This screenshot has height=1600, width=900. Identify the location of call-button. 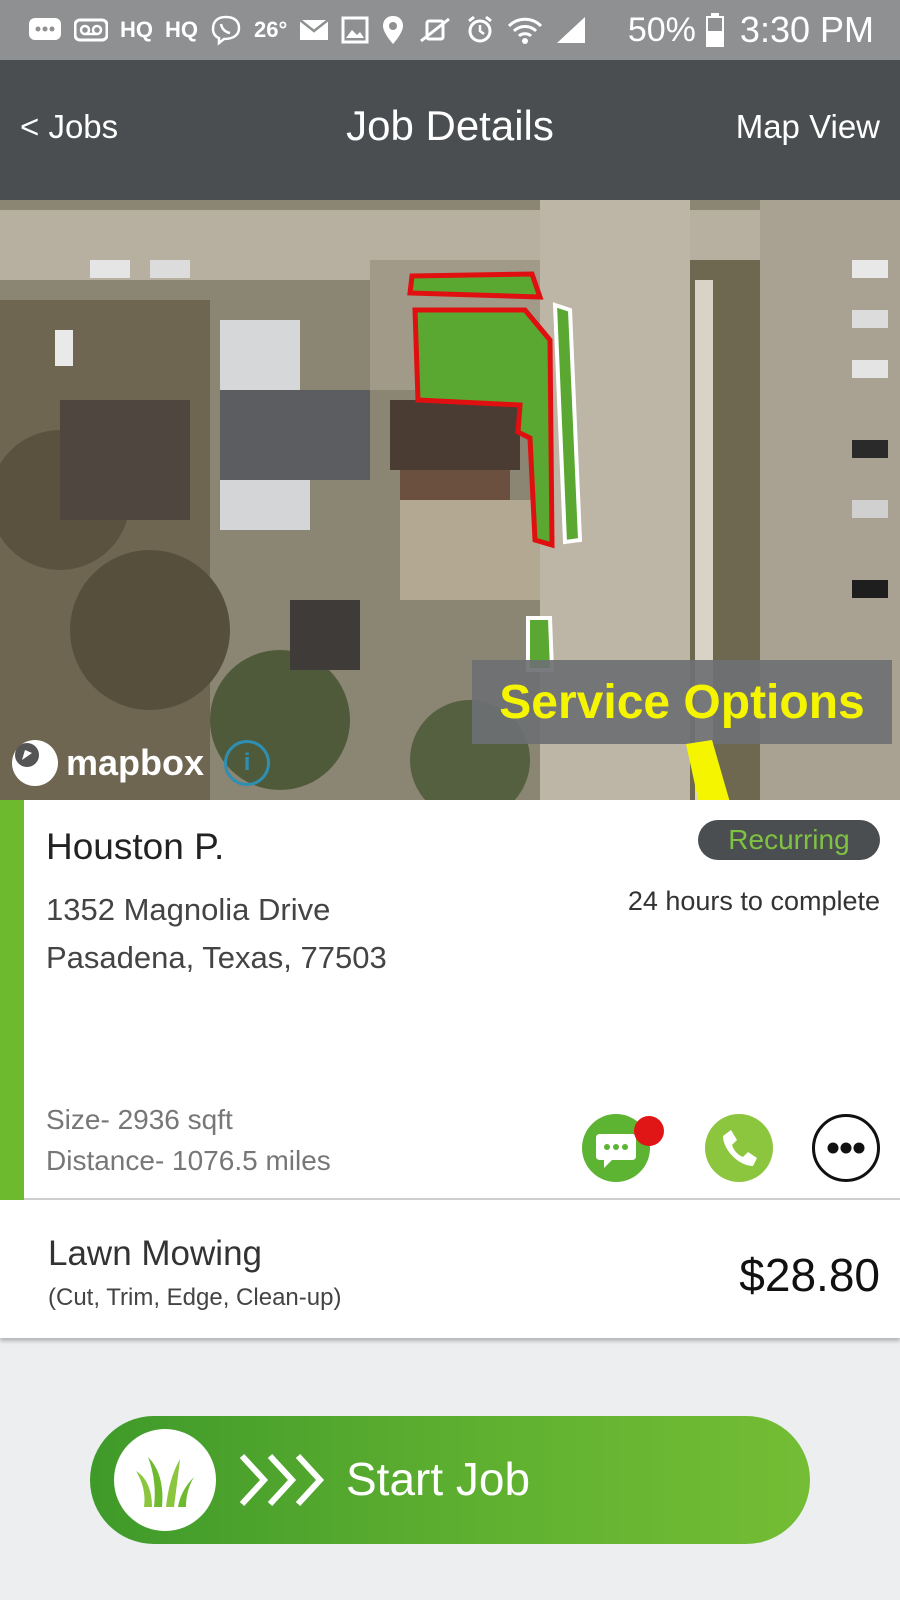
(739, 1148).